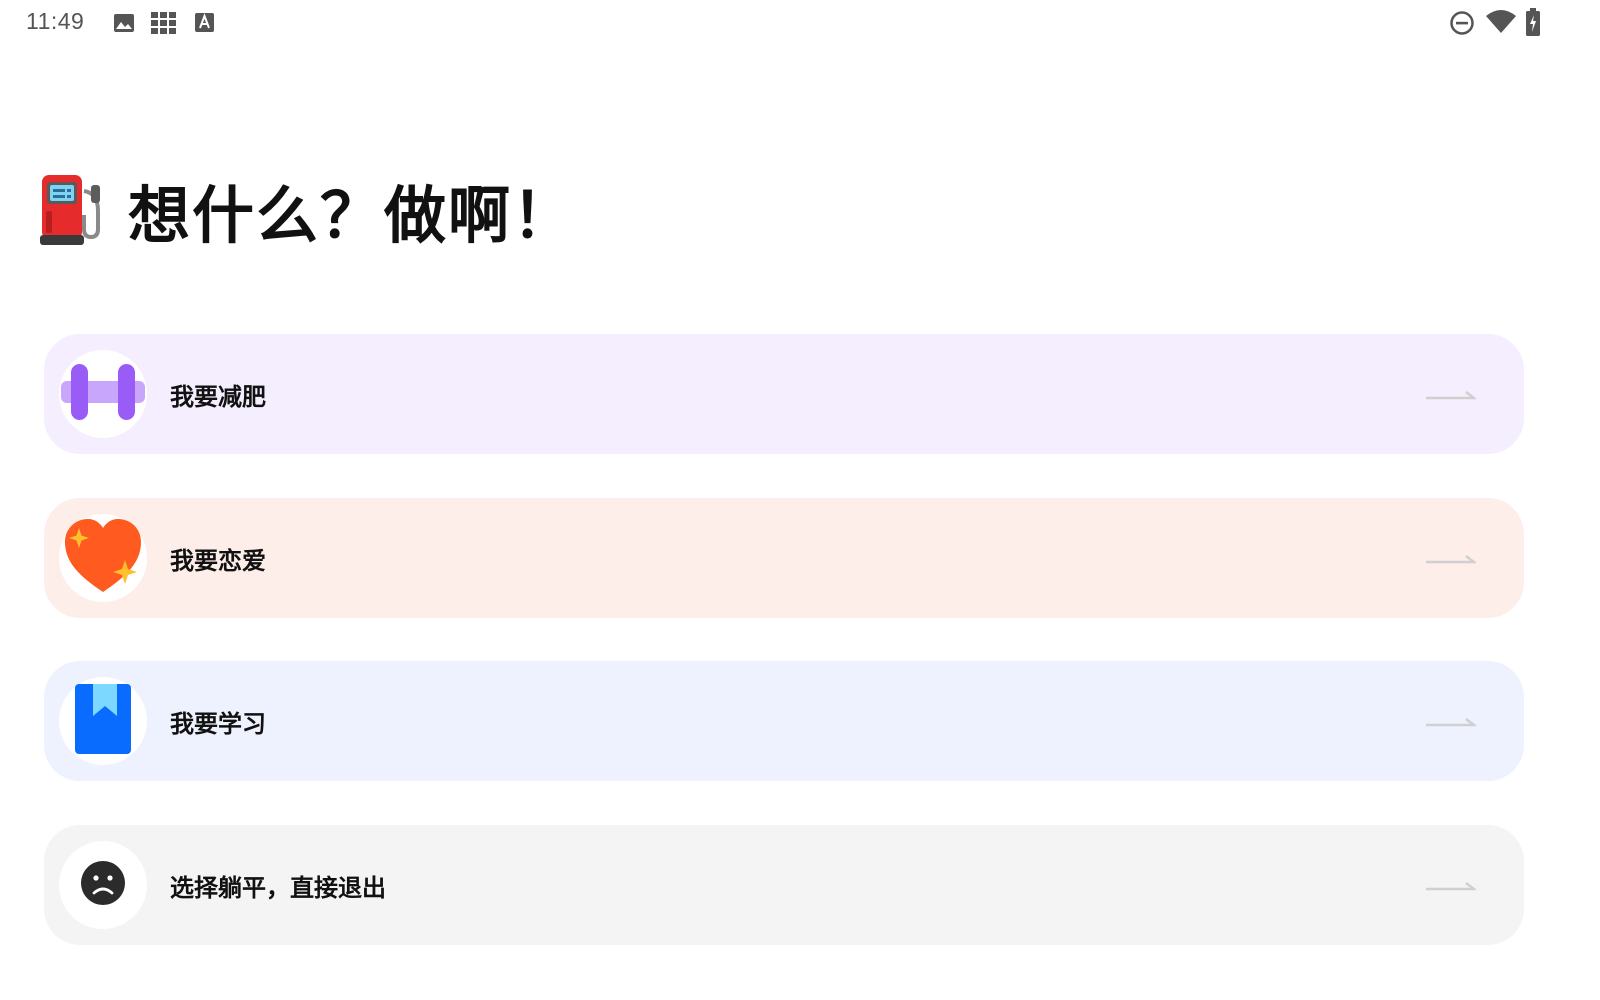 The width and height of the screenshot is (1600, 1000). What do you see at coordinates (71, 210) in the screenshot?
I see `fuel-pump-icon` at bounding box center [71, 210].